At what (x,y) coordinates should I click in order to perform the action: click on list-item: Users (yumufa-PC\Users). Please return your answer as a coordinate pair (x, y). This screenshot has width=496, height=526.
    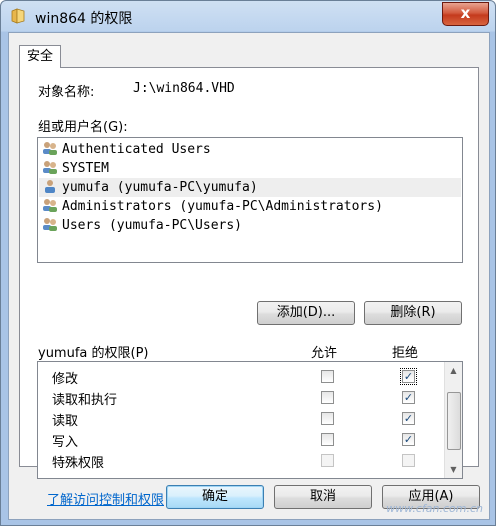
    Looking at the image, I should click on (142, 225).